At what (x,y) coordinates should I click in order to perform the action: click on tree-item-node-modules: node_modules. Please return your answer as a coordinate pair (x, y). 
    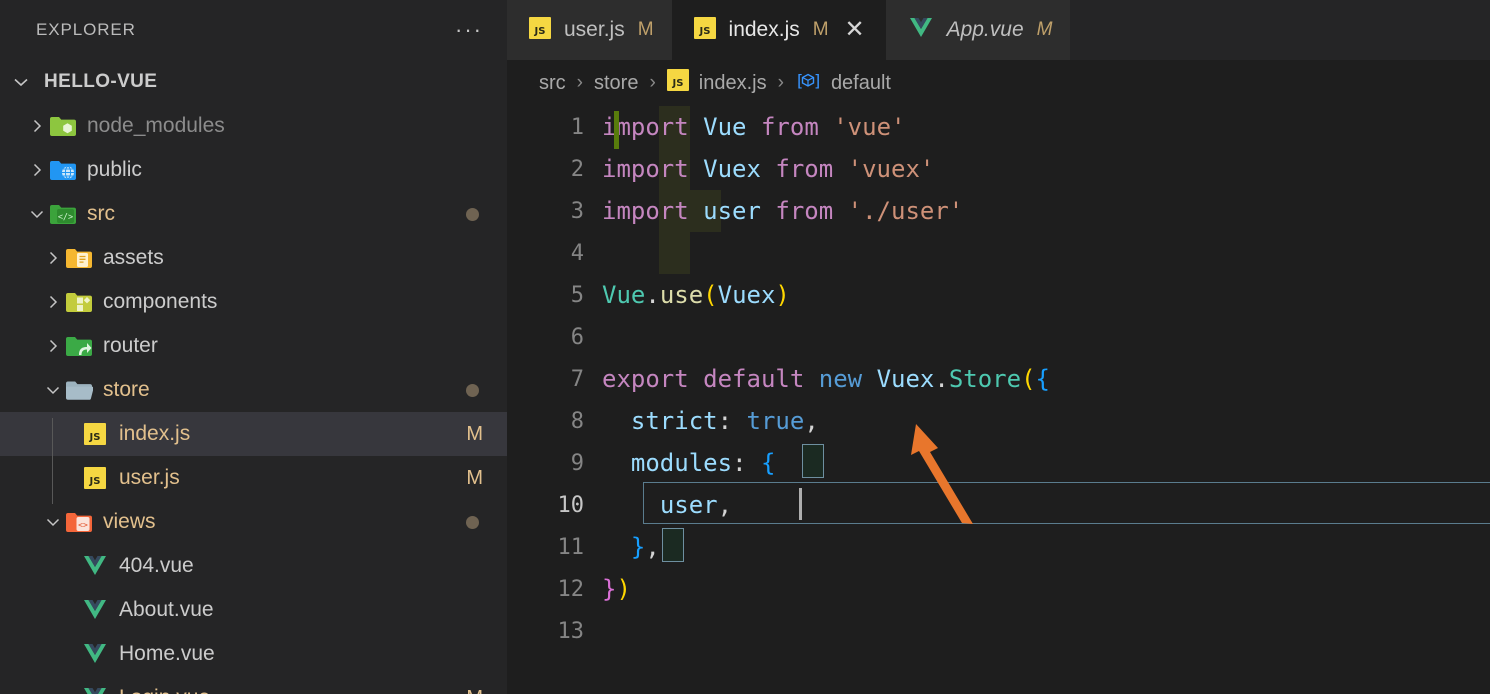
    Looking at the image, I should click on (253, 126).